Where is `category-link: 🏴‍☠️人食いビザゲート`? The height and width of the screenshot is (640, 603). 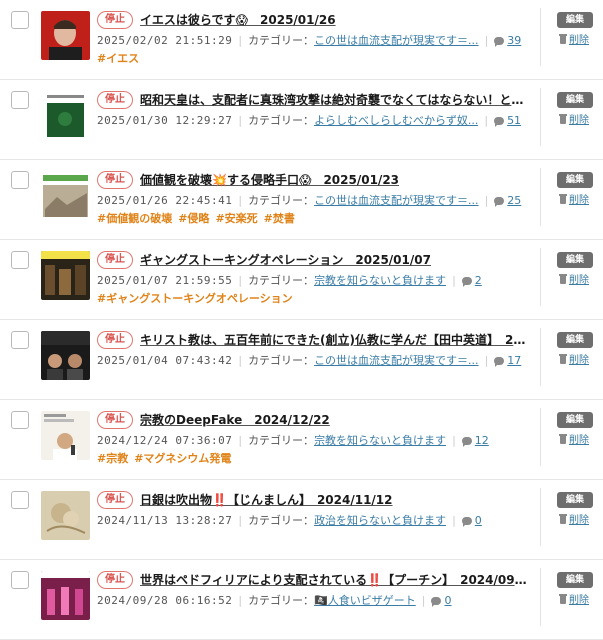 category-link: 🏴‍☠️人食いビザゲート is located at coordinates (365, 600).